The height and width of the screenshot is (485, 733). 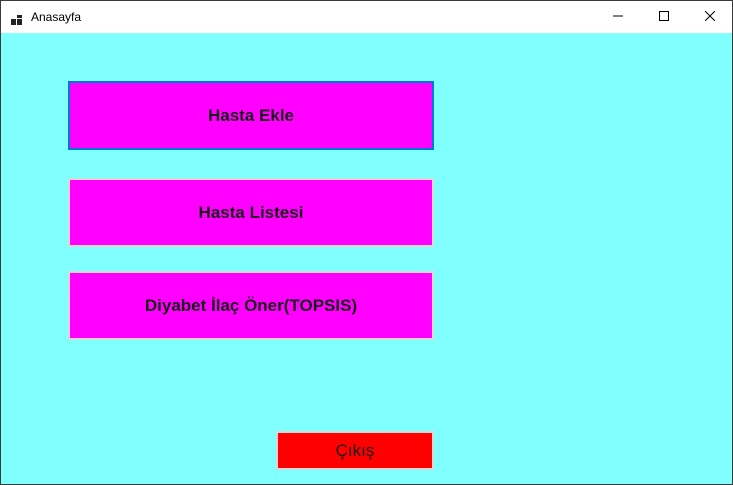 I want to click on topsis-recommend-button: Diyabet İlaç Öner(TOPSIS), so click(x=251, y=305).